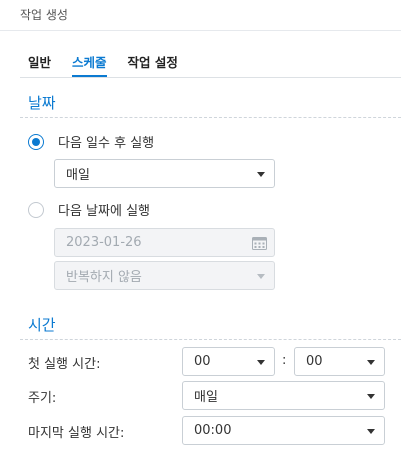 The image size is (401, 466). I want to click on run-every-days-value: 매일, so click(78, 175).